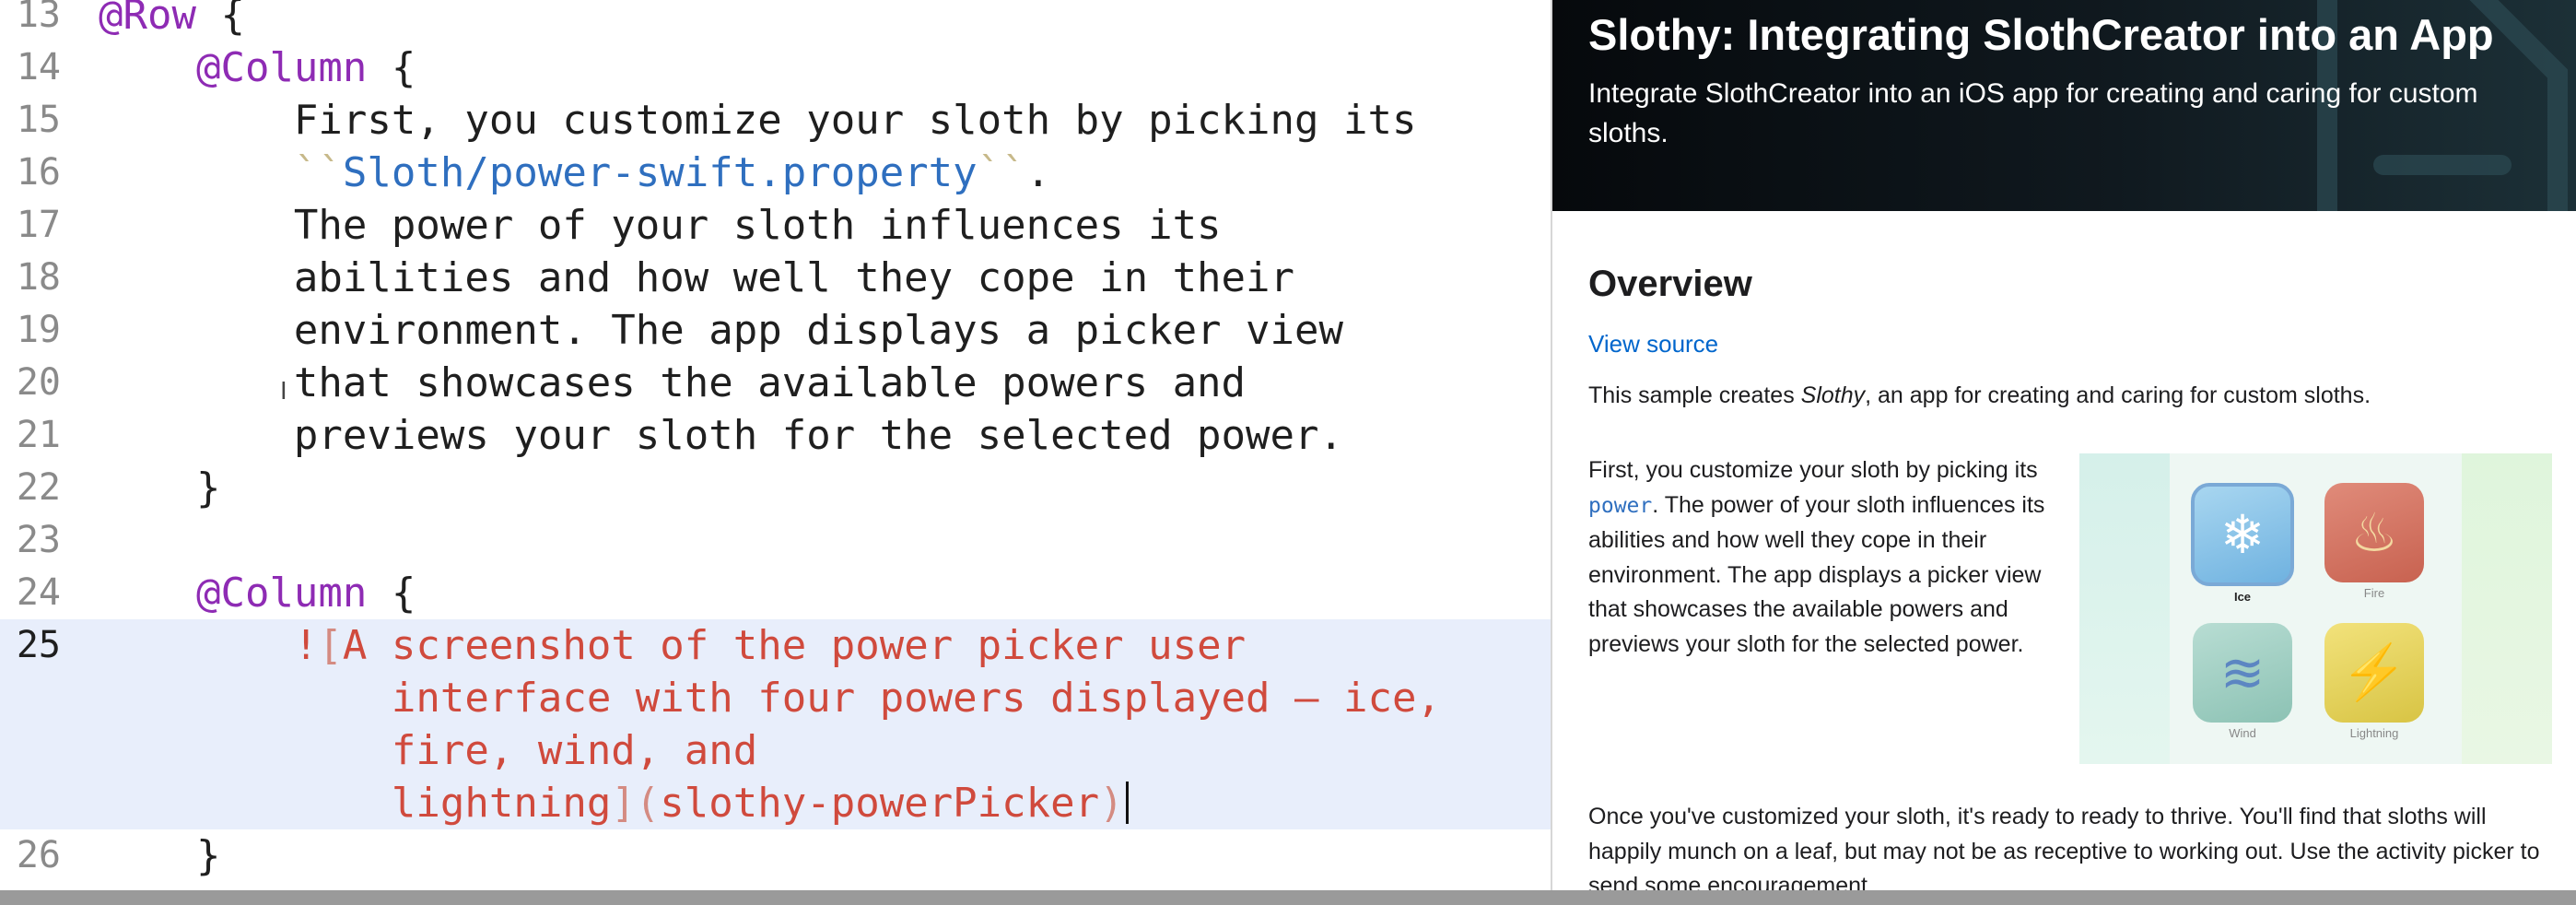 The height and width of the screenshot is (905, 2576). What do you see at coordinates (880, 803) in the screenshot?
I see `code-token: slothy-powerPicker` at bounding box center [880, 803].